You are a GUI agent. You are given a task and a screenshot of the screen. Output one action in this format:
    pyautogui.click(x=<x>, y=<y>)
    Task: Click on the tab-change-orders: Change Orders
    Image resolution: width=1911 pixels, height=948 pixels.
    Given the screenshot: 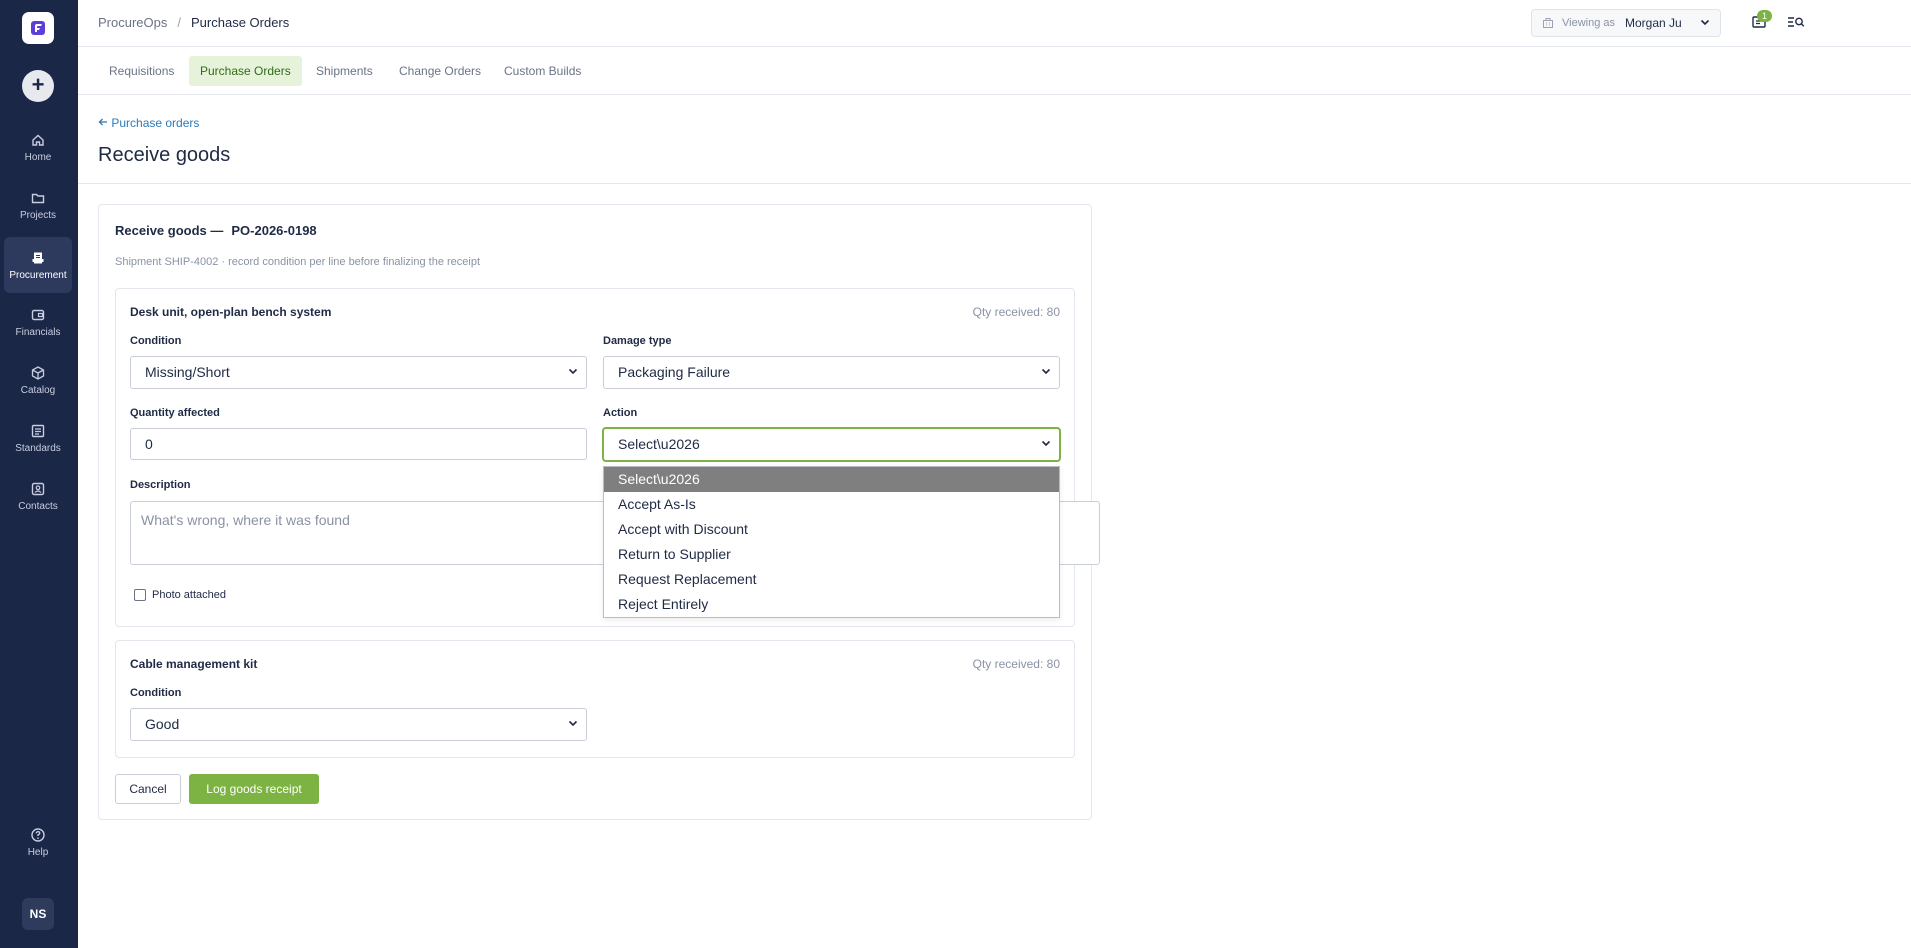 What is the action you would take?
    pyautogui.click(x=440, y=71)
    